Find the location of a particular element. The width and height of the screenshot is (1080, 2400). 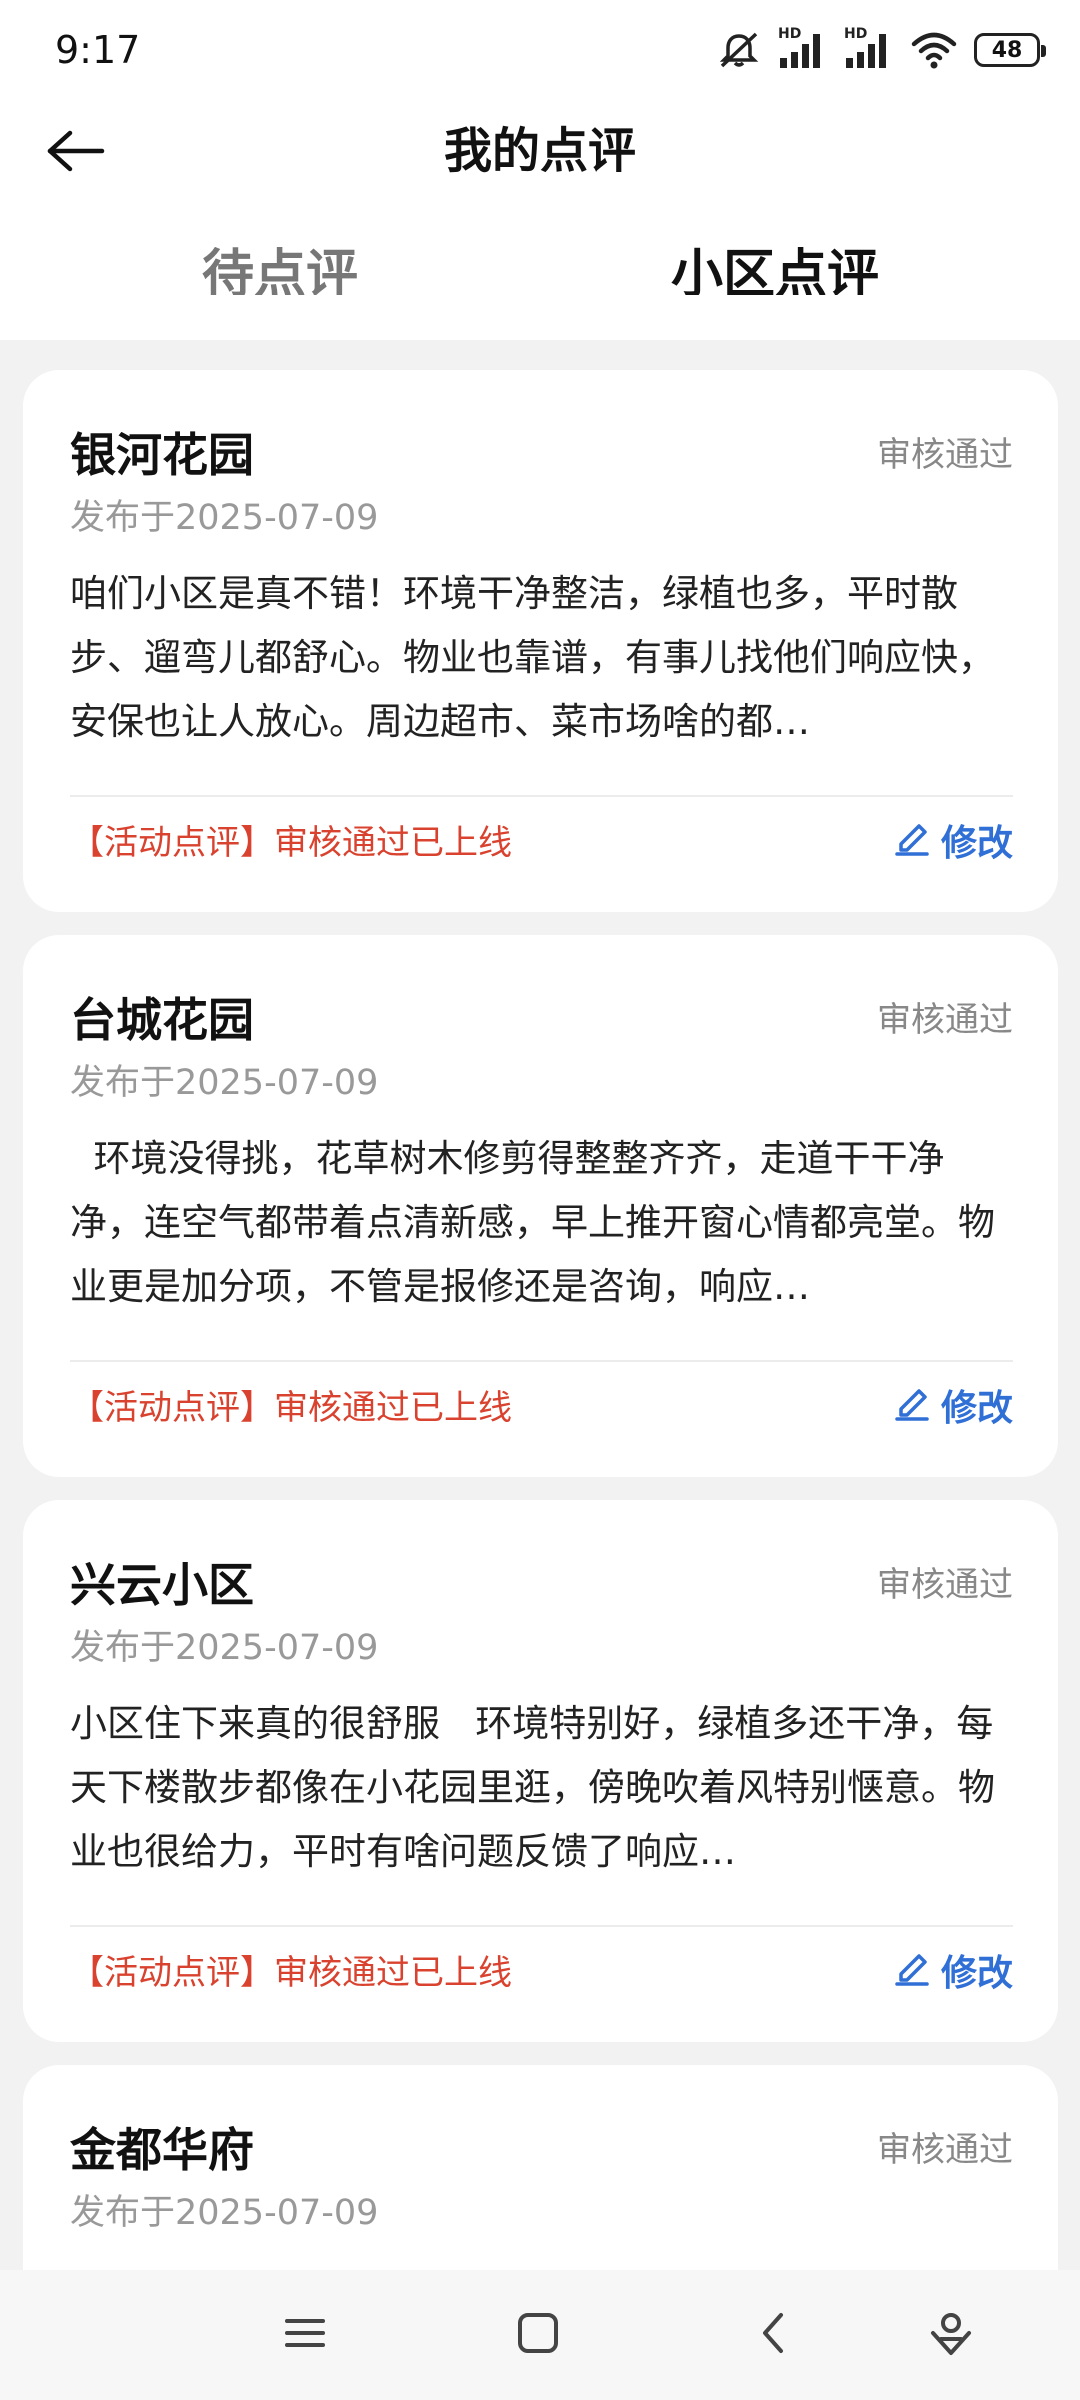

home-square-icon is located at coordinates (538, 2335).